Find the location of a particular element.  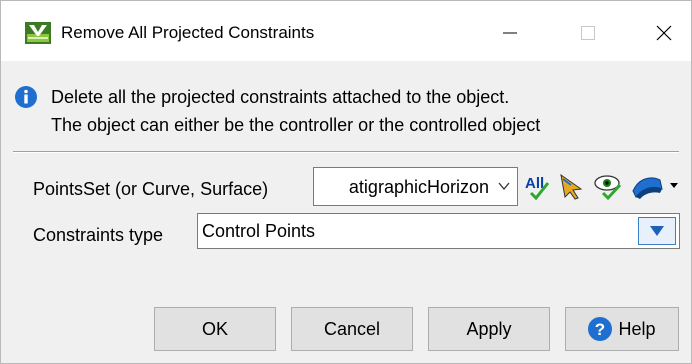

window-title: Remove All Projected Constraints is located at coordinates (188, 32).